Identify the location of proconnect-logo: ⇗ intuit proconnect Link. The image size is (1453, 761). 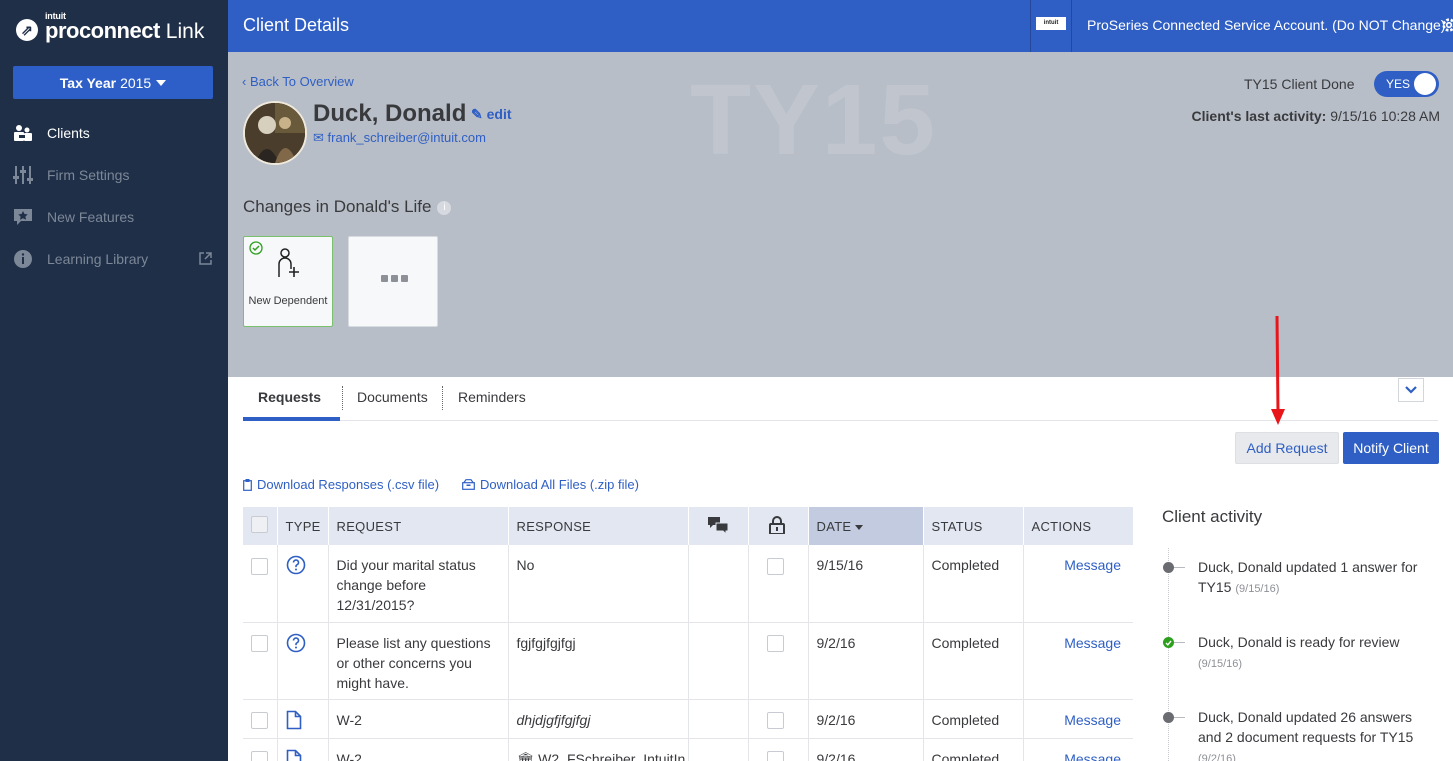
(110, 29).